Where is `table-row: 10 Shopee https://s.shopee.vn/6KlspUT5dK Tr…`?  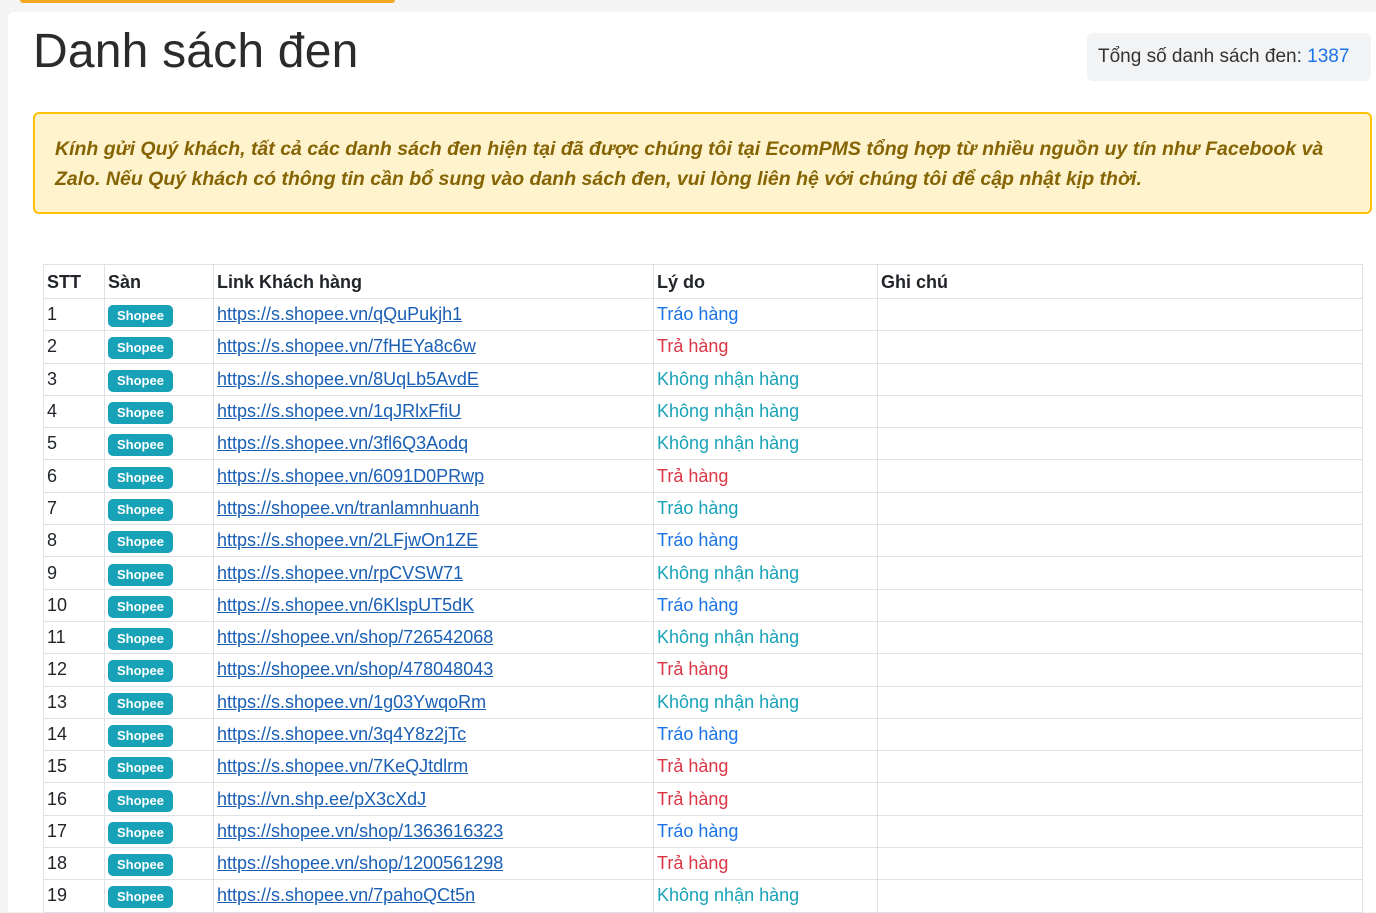
table-row: 10 Shopee https://s.shopee.vn/6KlspUT5dK Tr… is located at coordinates (703, 605).